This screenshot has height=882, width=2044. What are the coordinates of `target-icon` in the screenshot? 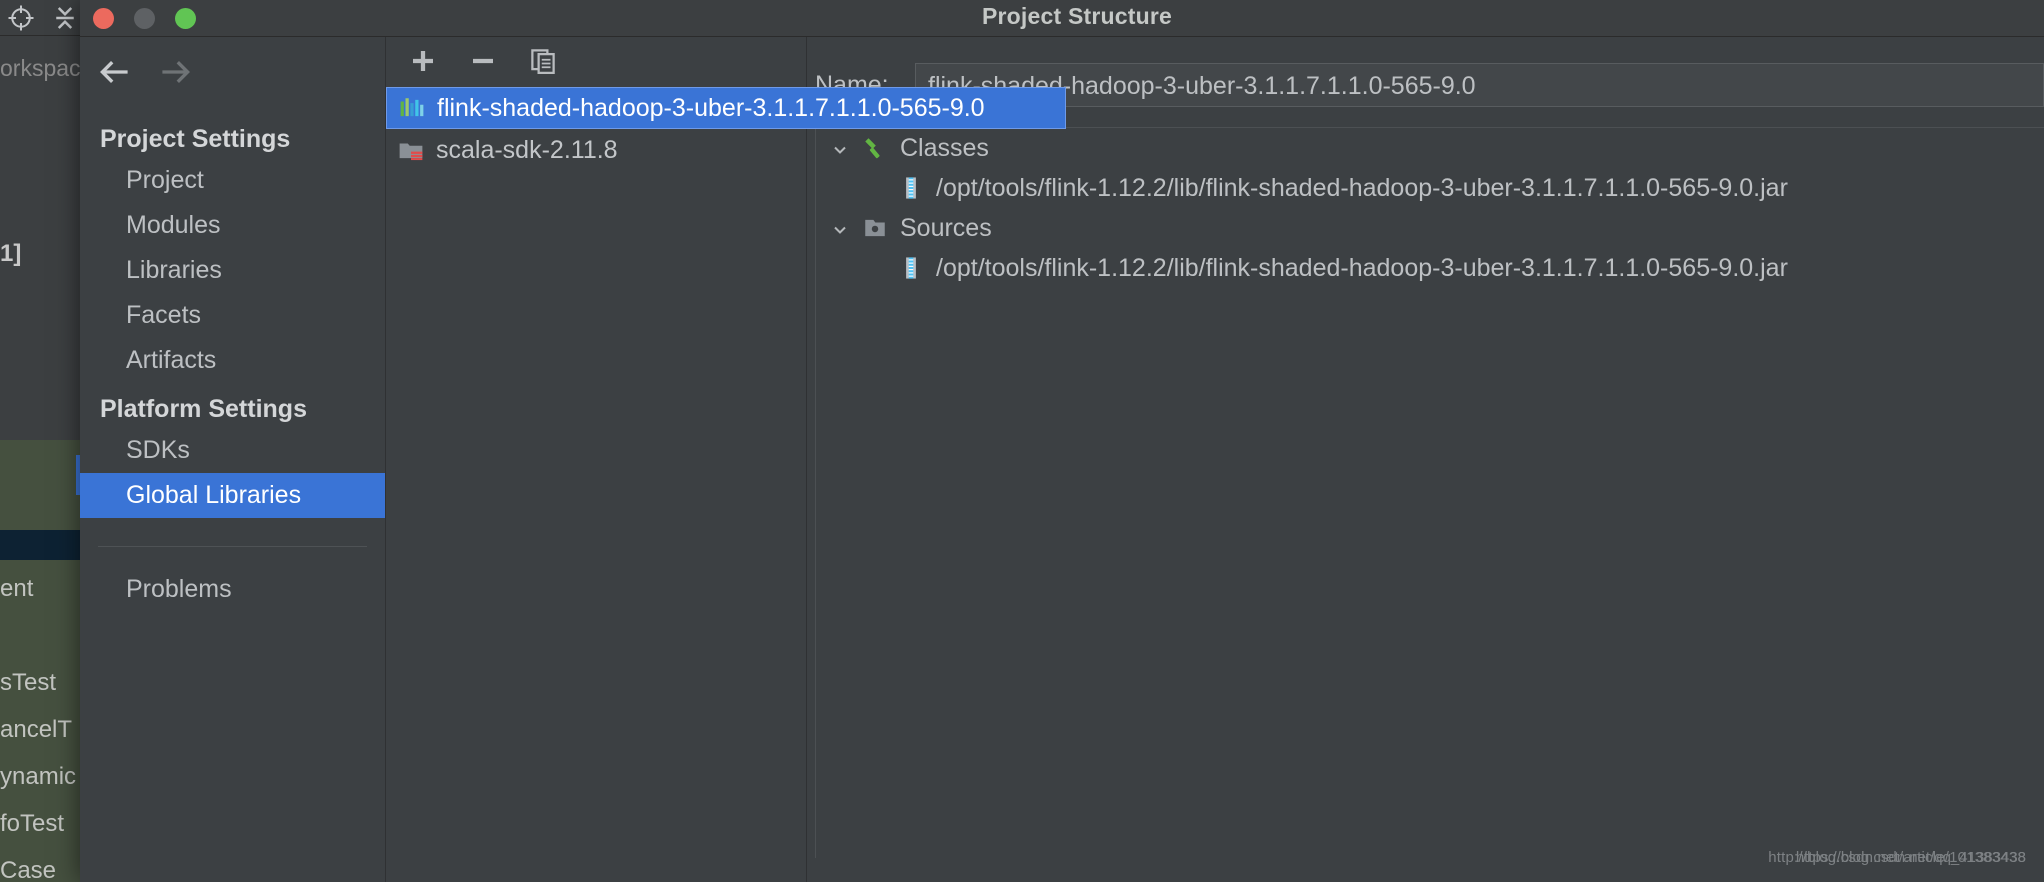 It's located at (21, 18).